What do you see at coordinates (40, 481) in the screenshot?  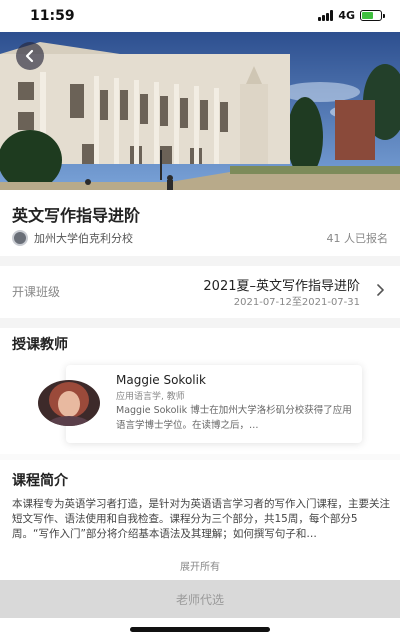 I see `intro-section-title: 课程简介` at bounding box center [40, 481].